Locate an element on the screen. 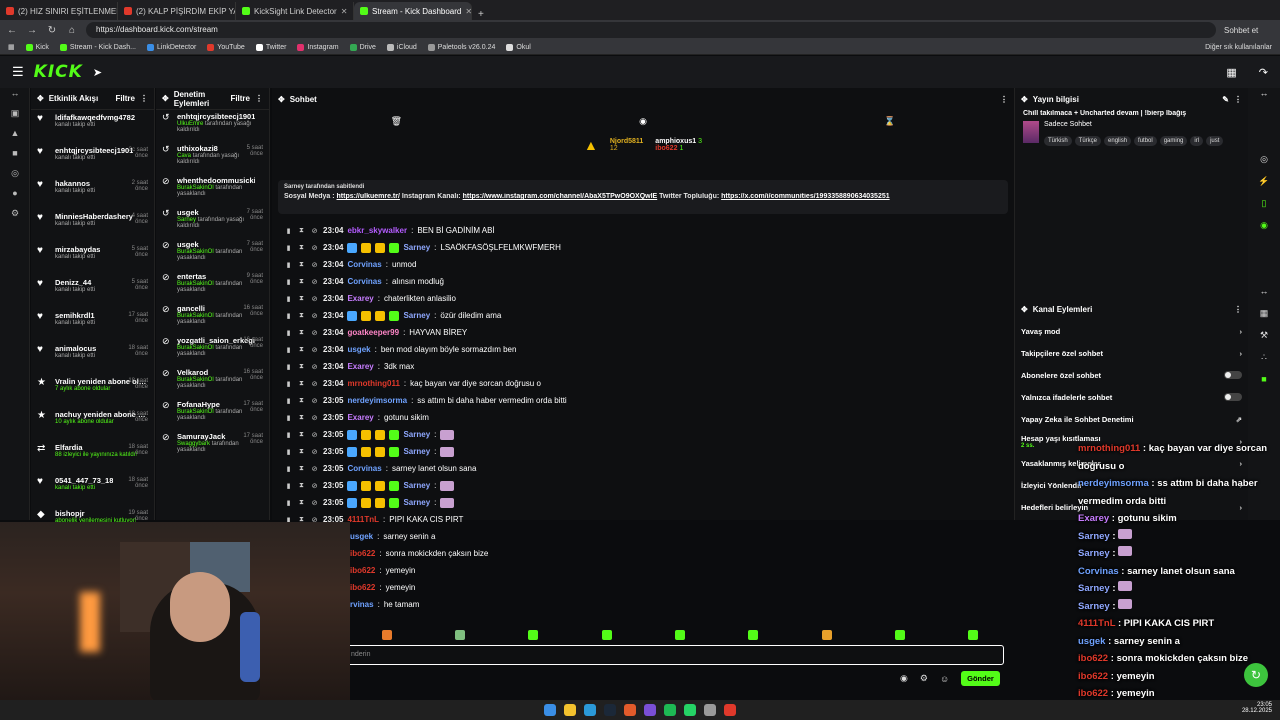 The height and width of the screenshot is (720, 1280). new-tab-icon: + is located at coordinates (481, 14).